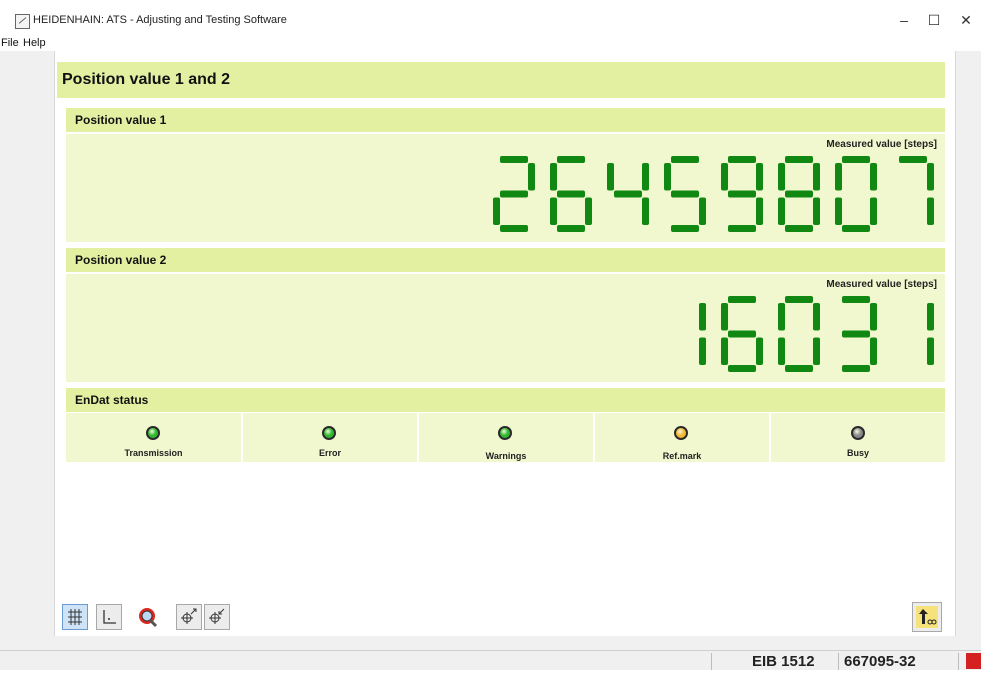 This screenshot has width=981, height=673. I want to click on status-transmission: Transmission, so click(153, 437).